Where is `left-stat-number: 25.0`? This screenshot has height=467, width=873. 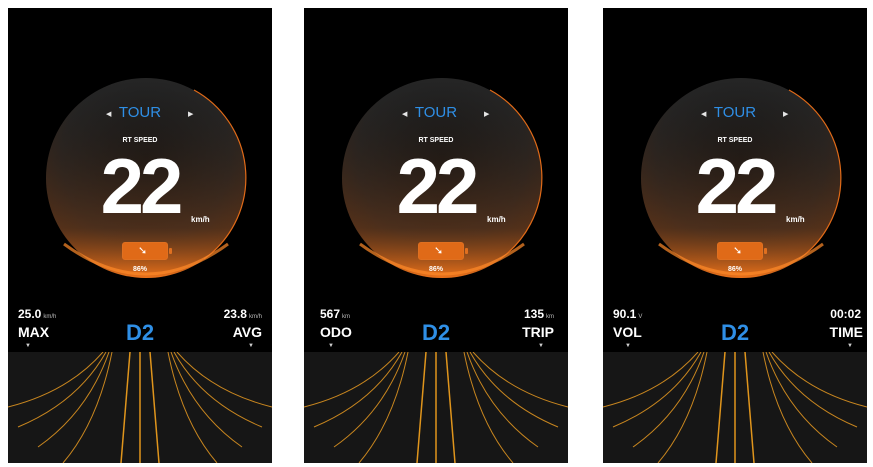
left-stat-number: 25.0 is located at coordinates (30, 314).